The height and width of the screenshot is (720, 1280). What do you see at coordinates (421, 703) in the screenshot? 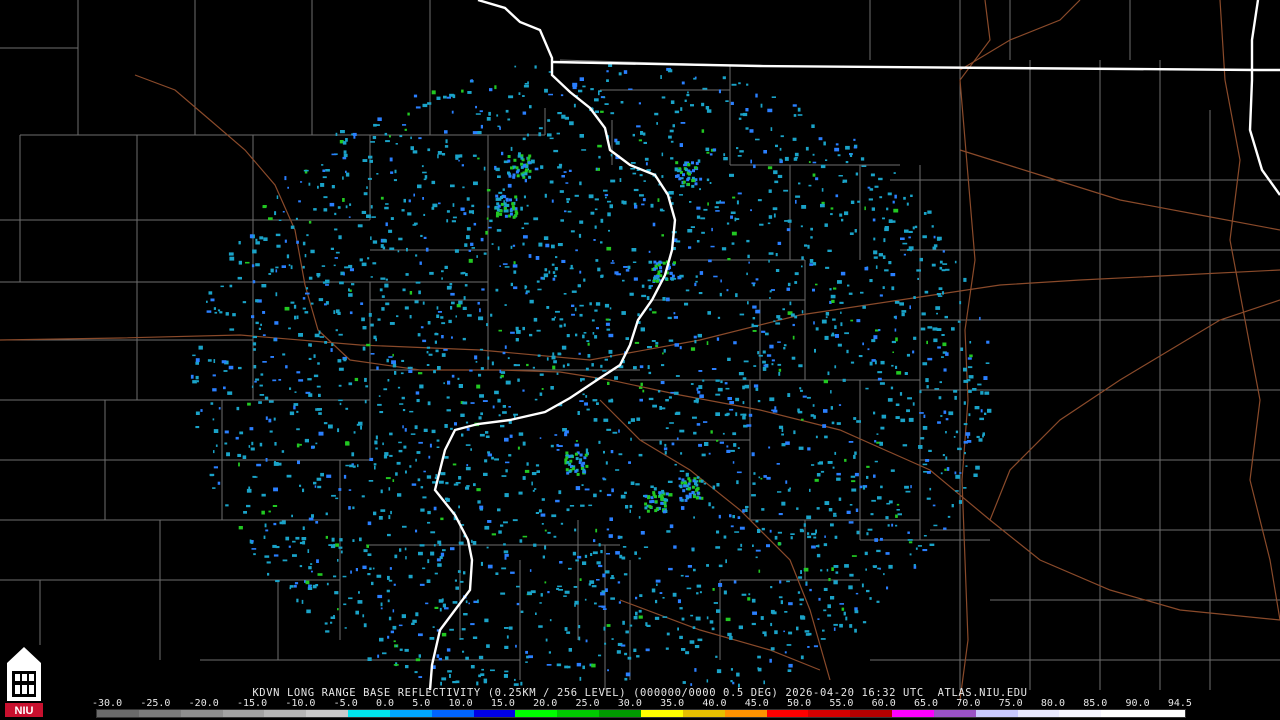
I see `scale-label: 5.0` at bounding box center [421, 703].